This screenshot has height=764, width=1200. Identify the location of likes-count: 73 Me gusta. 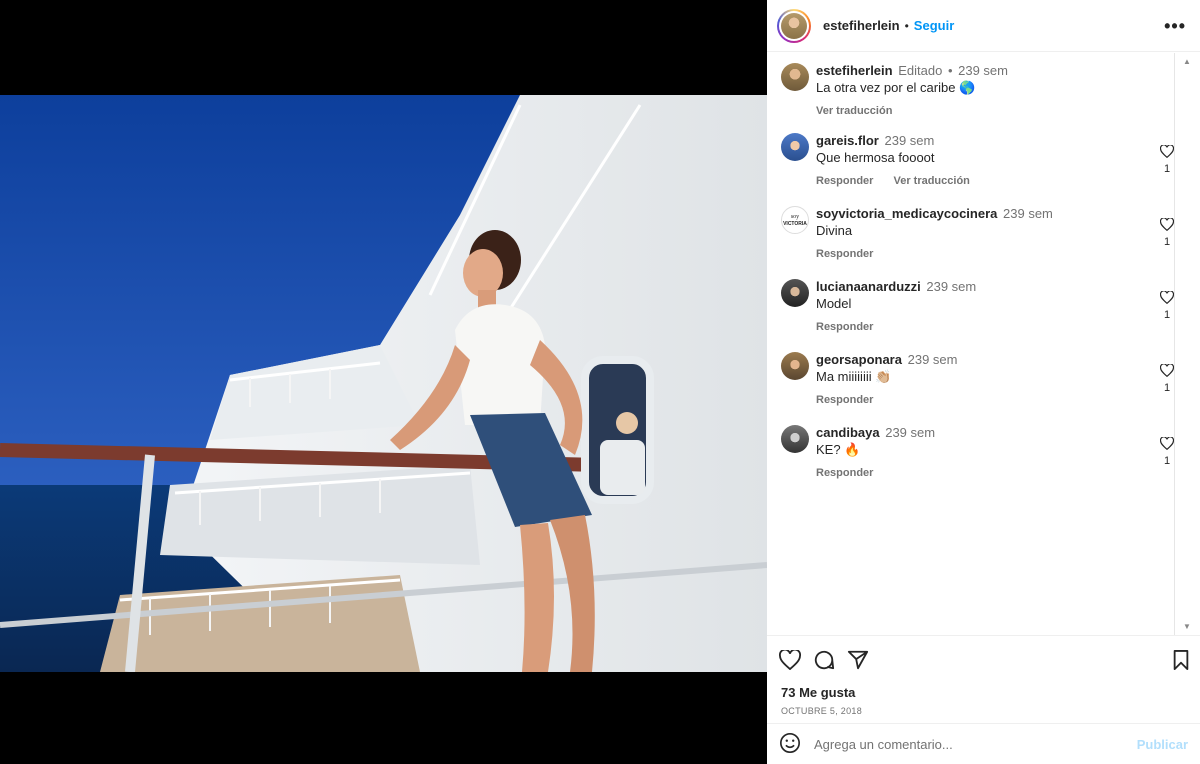
(983, 692).